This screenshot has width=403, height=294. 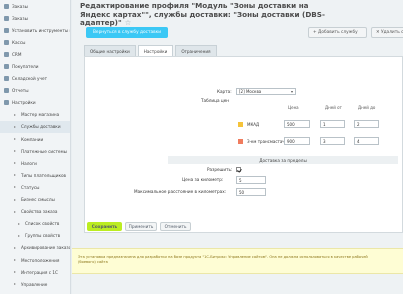 I want to click on sidebar-item-label: Отчеты, so click(x=20, y=91).